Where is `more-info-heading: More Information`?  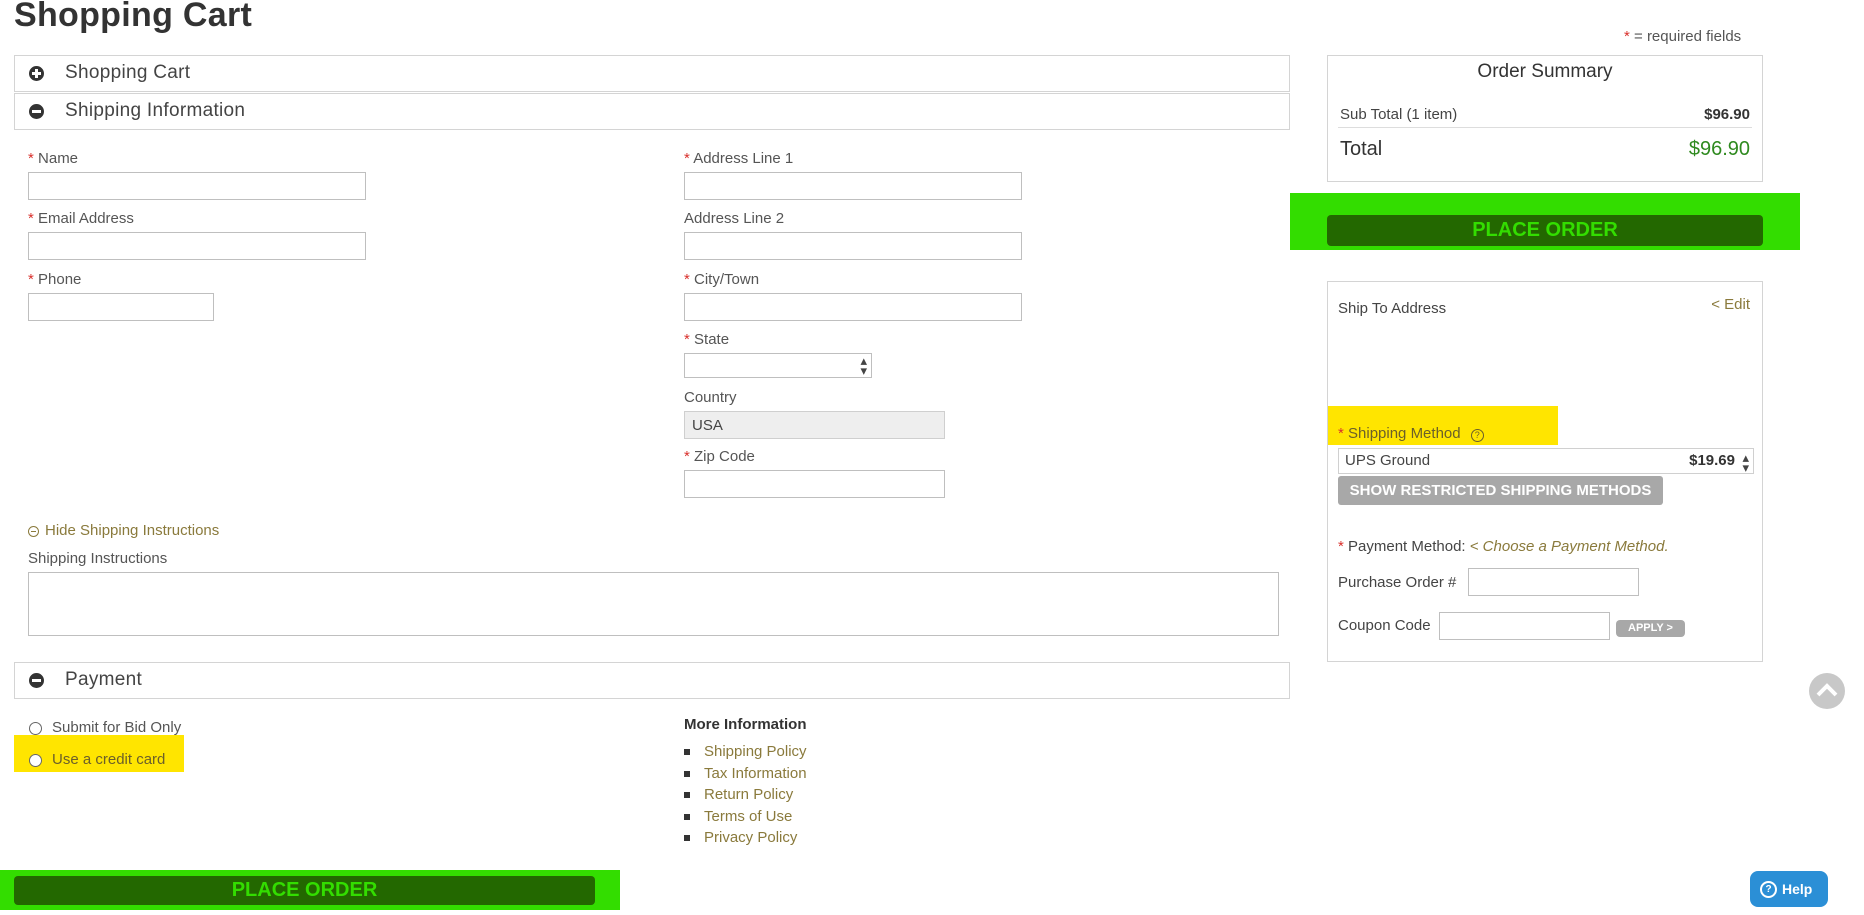
more-info-heading: More Information is located at coordinates (745, 724).